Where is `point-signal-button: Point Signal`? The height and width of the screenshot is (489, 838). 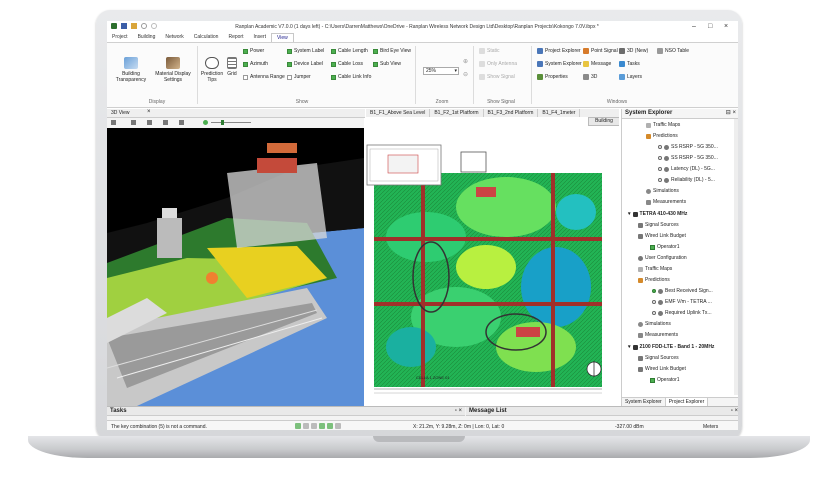
point-signal-button: Point Signal is located at coordinates (600, 51).